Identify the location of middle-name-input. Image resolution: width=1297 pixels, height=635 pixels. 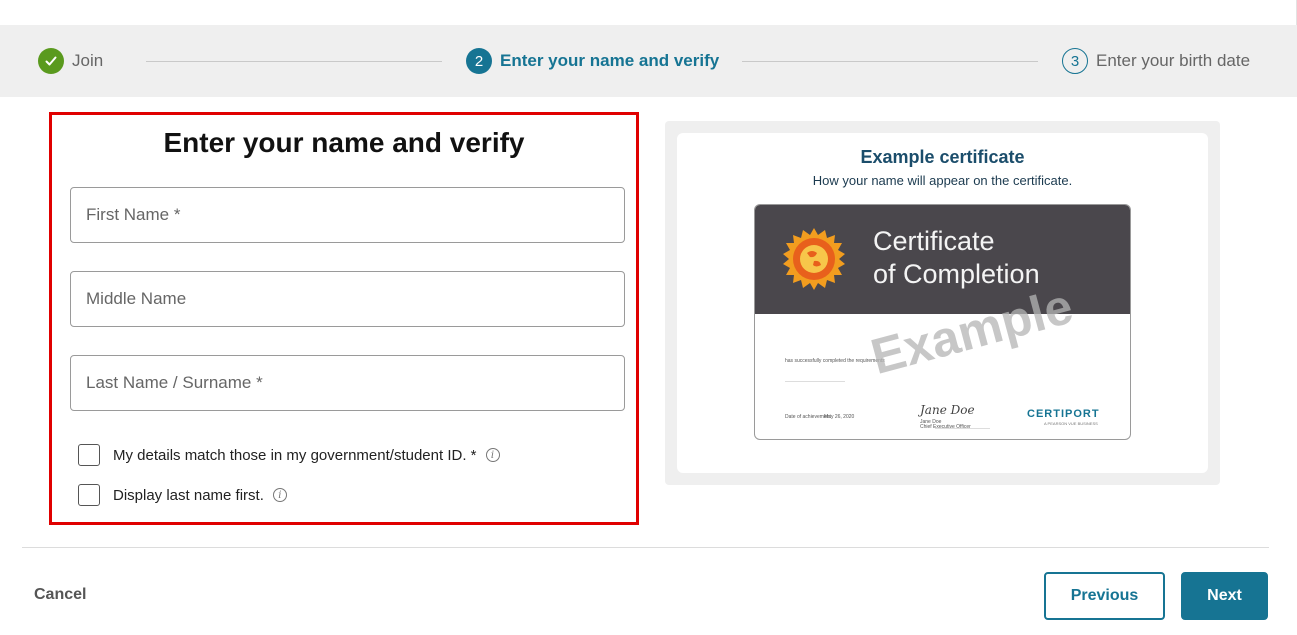
(347, 299).